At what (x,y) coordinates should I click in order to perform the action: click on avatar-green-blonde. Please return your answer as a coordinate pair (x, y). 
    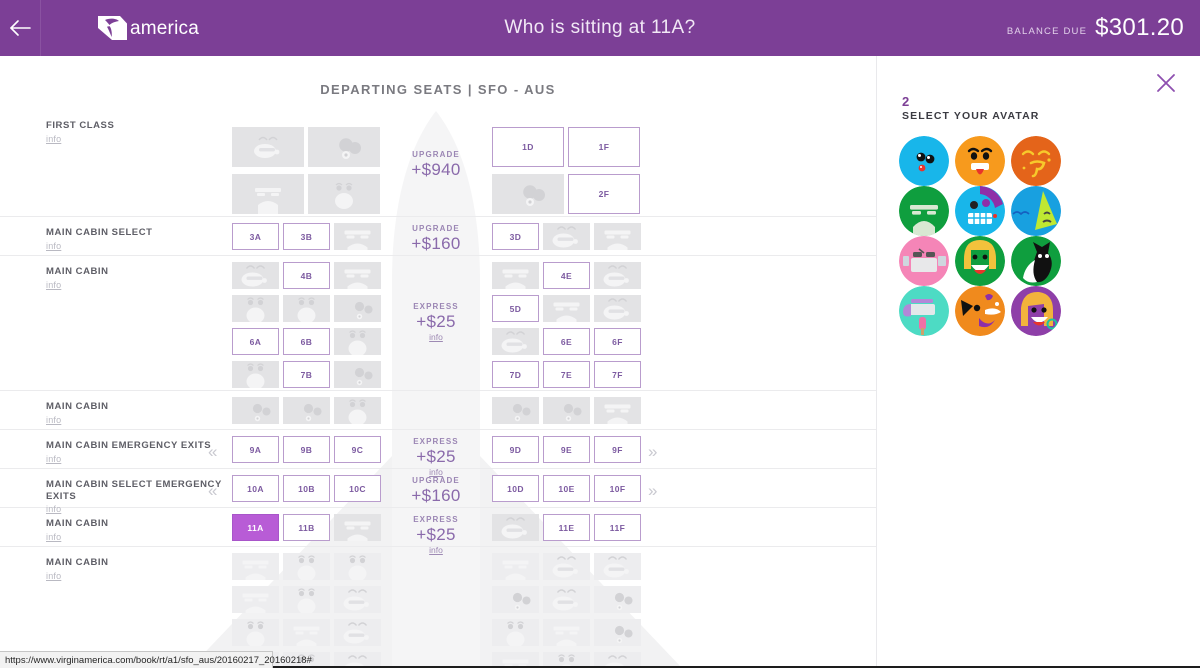
    Looking at the image, I should click on (980, 261).